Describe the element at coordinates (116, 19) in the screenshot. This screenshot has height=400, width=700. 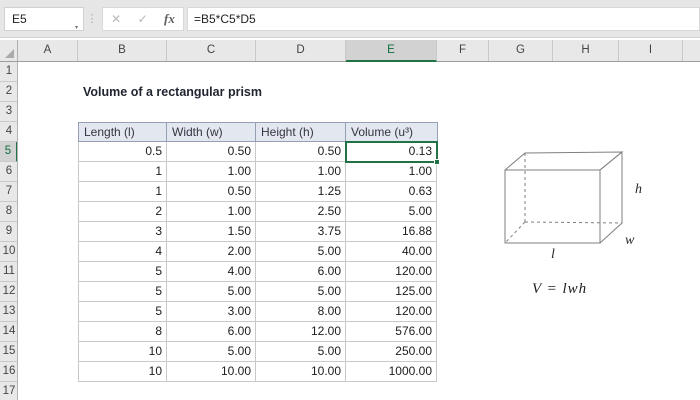
I see `cancel-icon: ✕` at that location.